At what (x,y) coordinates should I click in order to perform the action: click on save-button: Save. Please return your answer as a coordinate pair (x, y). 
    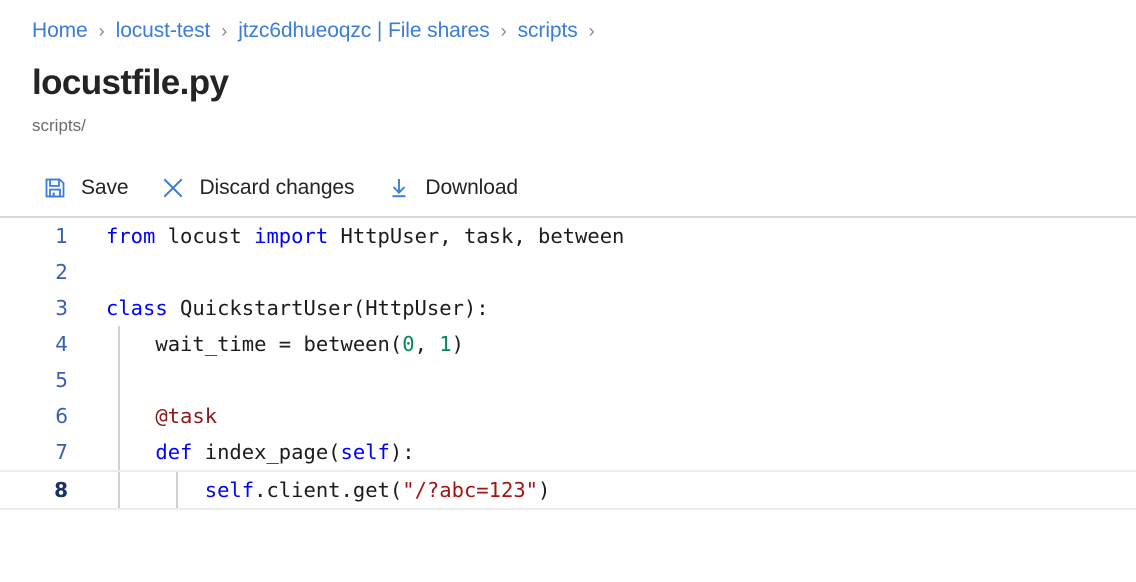
    Looking at the image, I should click on (85, 188).